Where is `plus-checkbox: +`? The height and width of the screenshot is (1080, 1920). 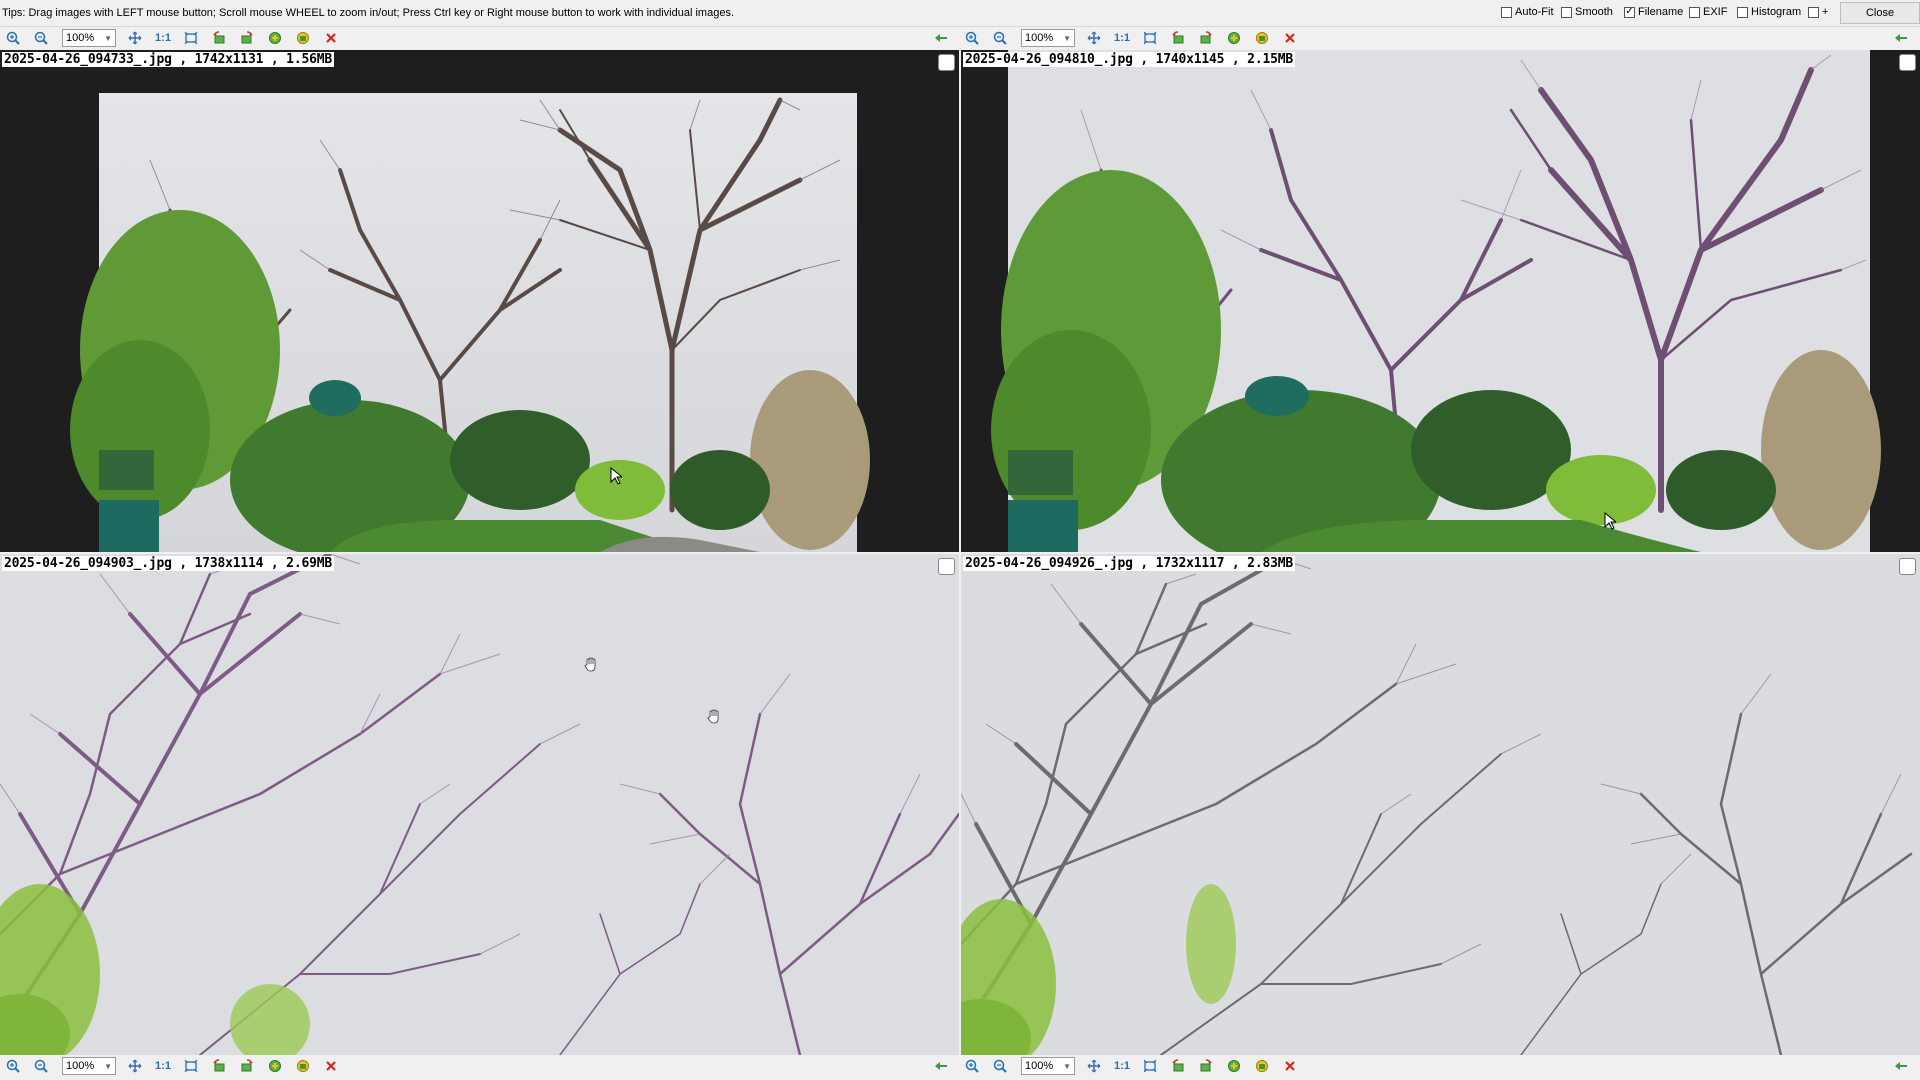
plus-checkbox: + is located at coordinates (1818, 12).